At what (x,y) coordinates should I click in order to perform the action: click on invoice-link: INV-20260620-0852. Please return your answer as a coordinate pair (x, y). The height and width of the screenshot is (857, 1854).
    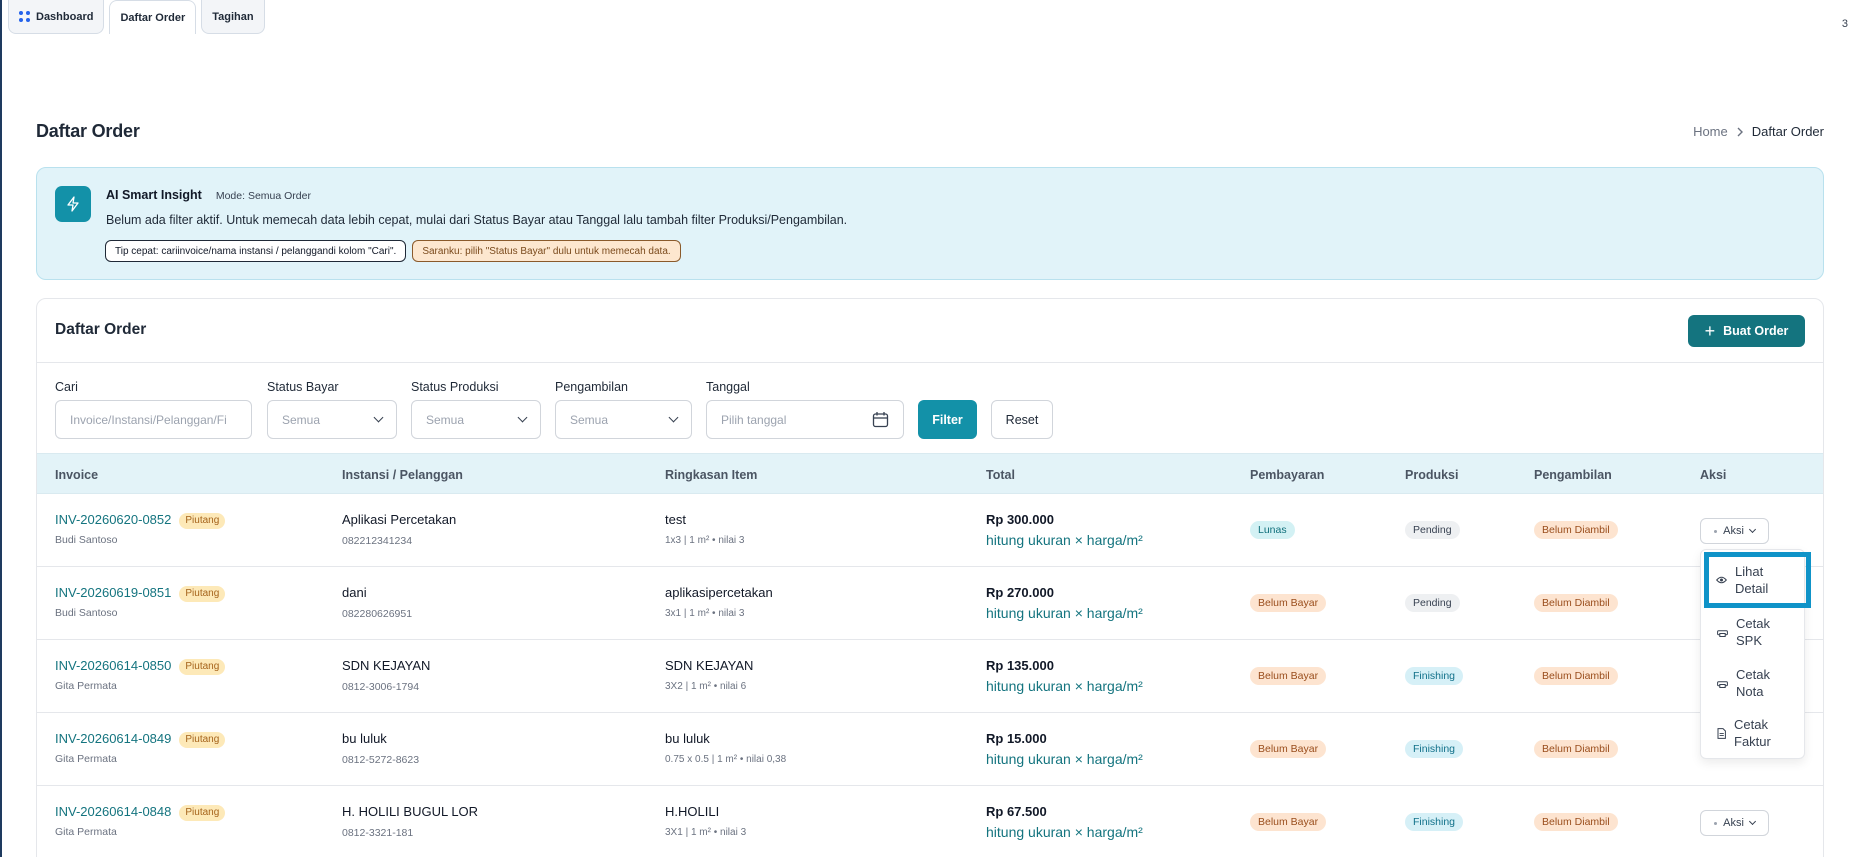
    Looking at the image, I should click on (113, 519).